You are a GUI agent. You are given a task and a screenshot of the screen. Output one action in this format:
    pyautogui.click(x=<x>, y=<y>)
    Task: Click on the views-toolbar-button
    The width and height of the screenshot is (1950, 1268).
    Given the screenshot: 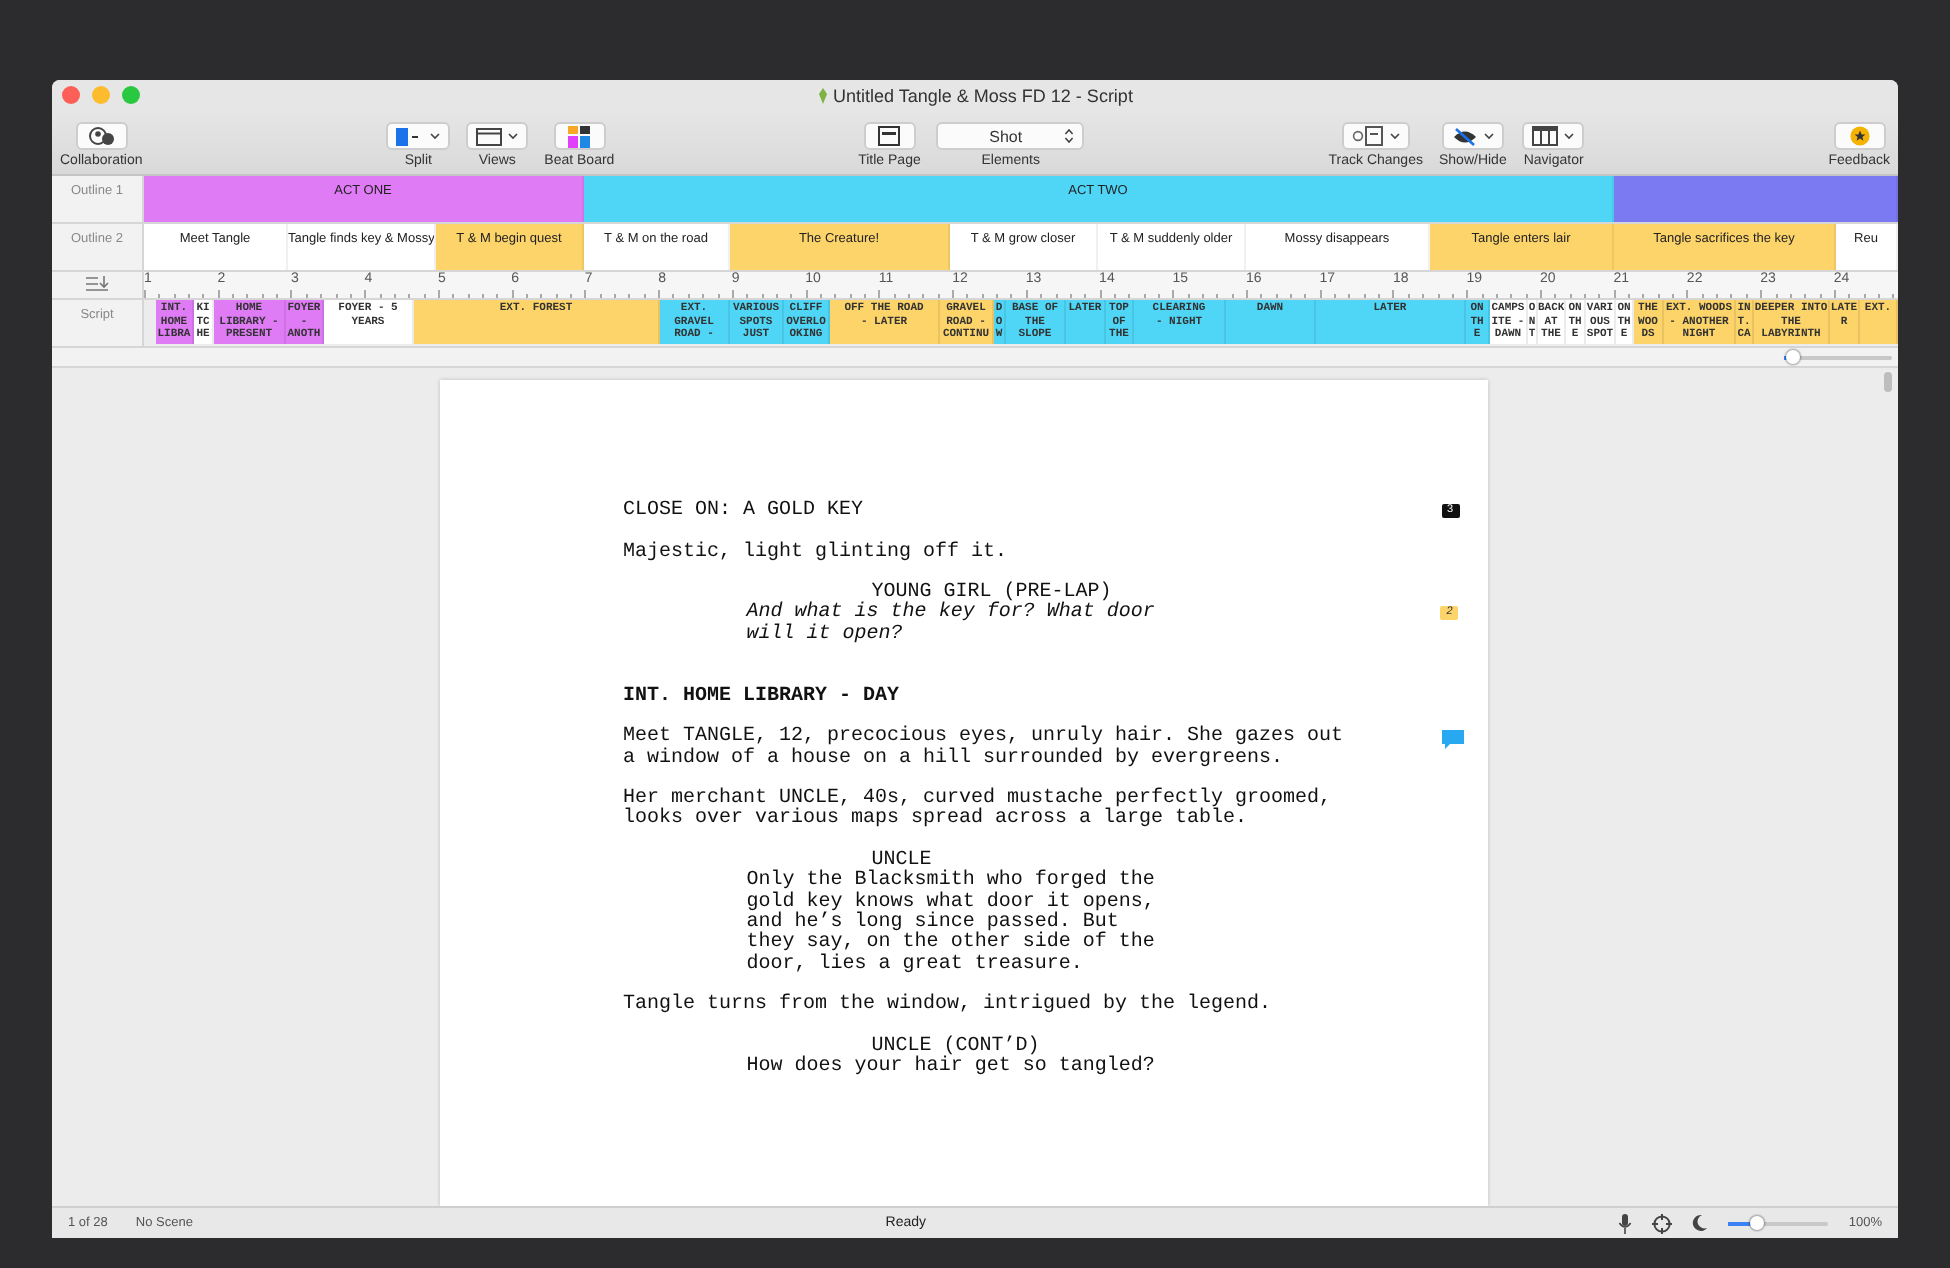 What is the action you would take?
    pyautogui.click(x=497, y=136)
    